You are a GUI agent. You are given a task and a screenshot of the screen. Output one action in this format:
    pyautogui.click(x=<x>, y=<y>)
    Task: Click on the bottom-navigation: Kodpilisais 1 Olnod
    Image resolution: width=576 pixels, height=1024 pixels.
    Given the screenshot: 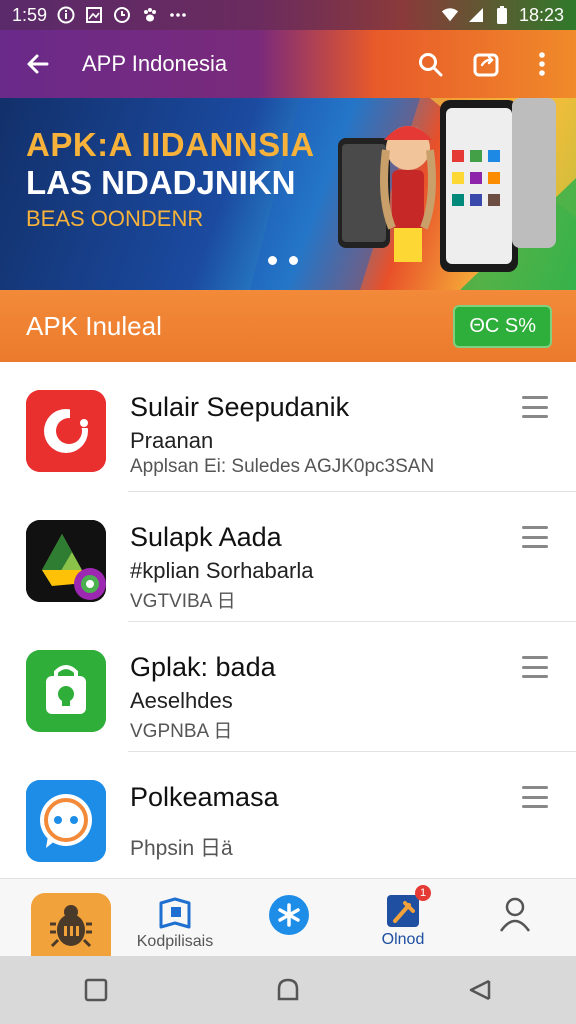 What is the action you would take?
    pyautogui.click(x=288, y=917)
    